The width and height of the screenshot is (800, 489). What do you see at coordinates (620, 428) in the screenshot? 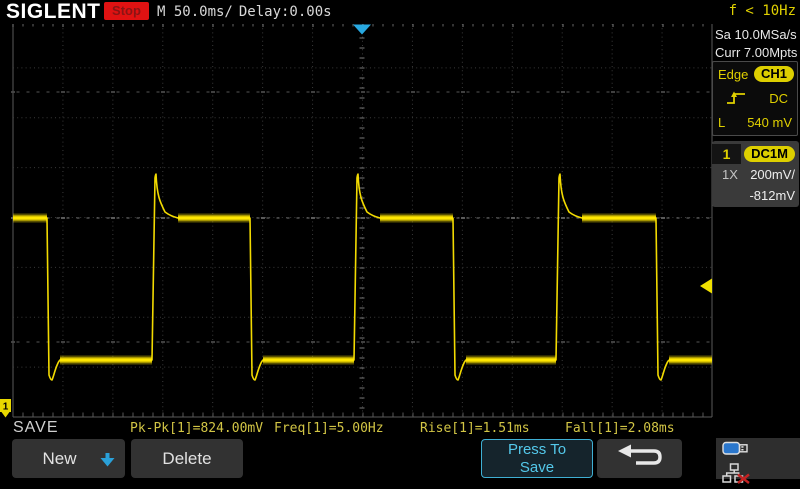
I see `measurement-fall: Fall[1]=2.08ms` at bounding box center [620, 428].